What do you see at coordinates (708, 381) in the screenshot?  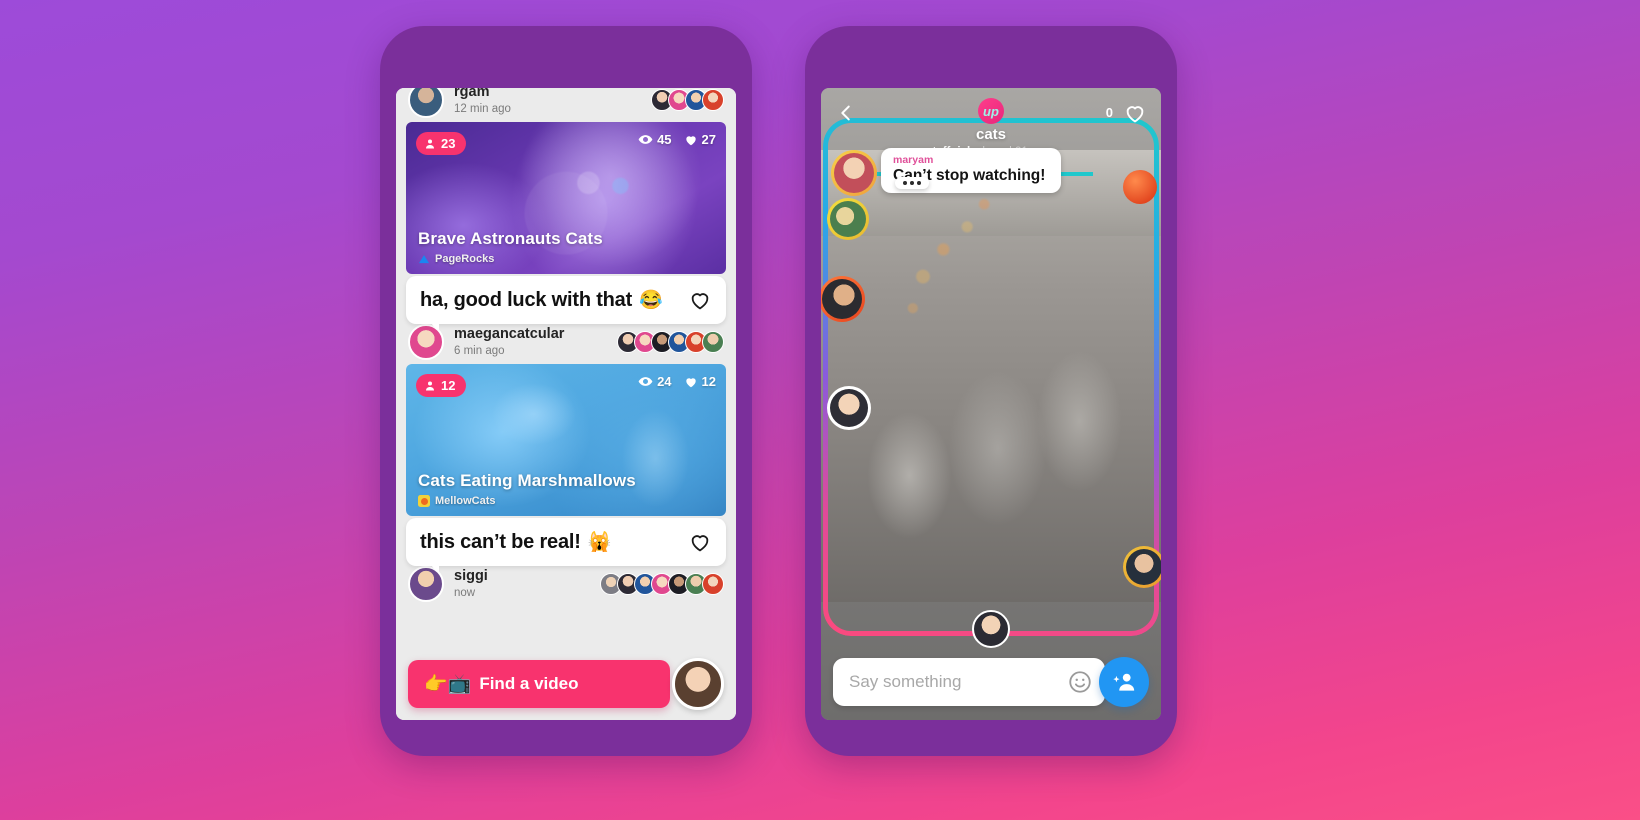 I see `like-count: 12` at bounding box center [708, 381].